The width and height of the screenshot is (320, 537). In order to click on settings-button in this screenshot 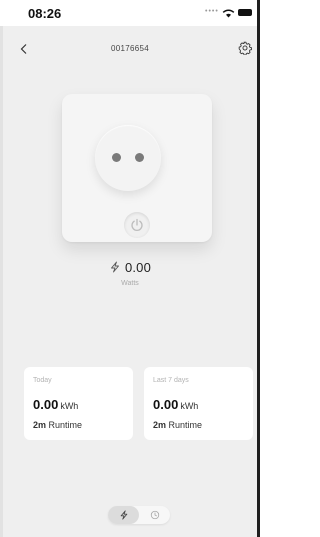, I will do `click(245, 50)`.